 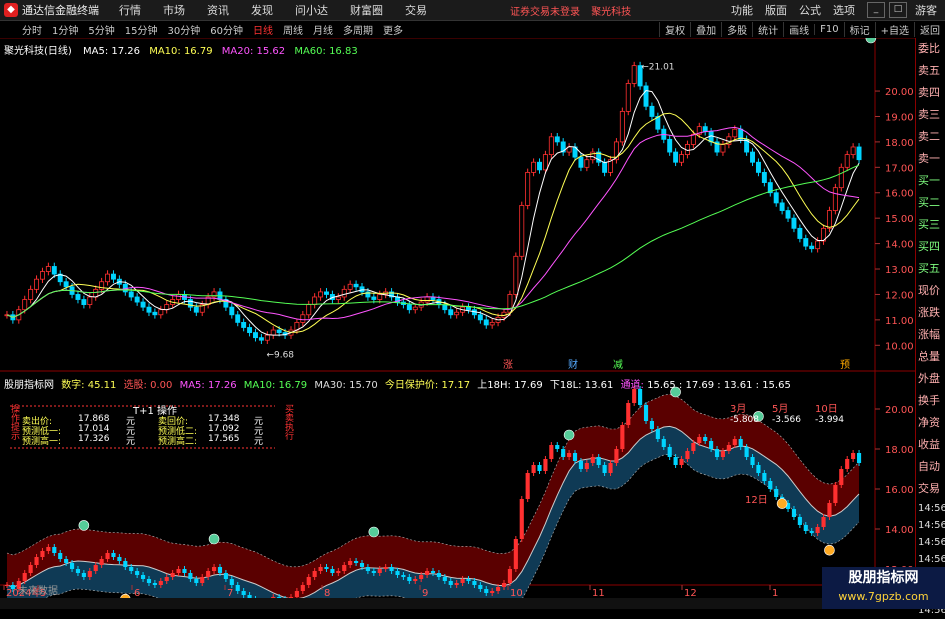 I want to click on side-panel-item: 买五, so click(x=929, y=268).